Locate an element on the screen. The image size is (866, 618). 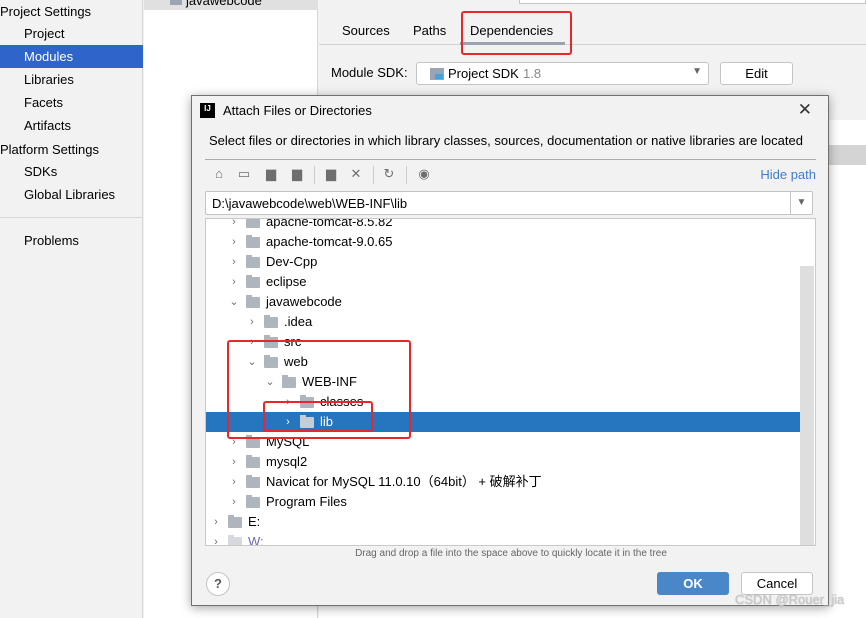
tab-sources: Sources is located at coordinates (366, 33).